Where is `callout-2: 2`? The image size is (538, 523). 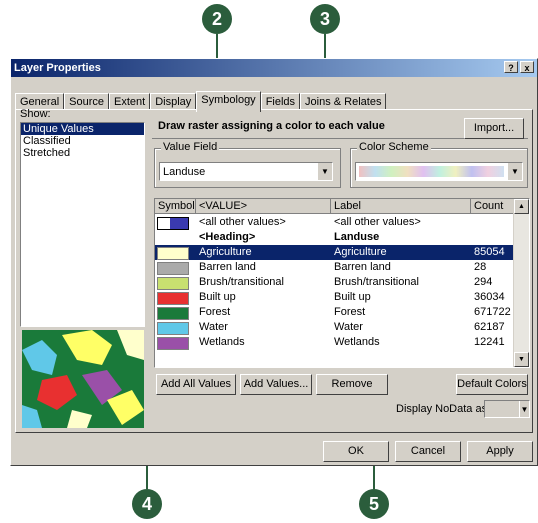 callout-2: 2 is located at coordinates (217, 19).